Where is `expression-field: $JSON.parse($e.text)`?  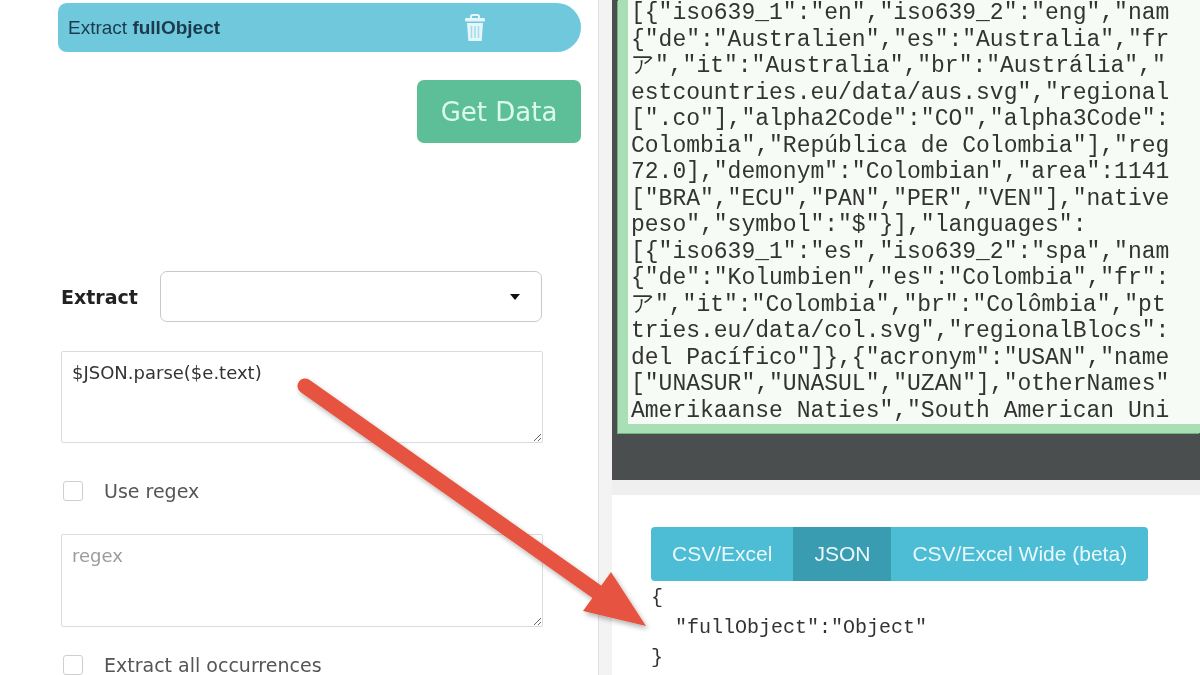
expression-field: $JSON.parse($e.text) is located at coordinates (302, 397).